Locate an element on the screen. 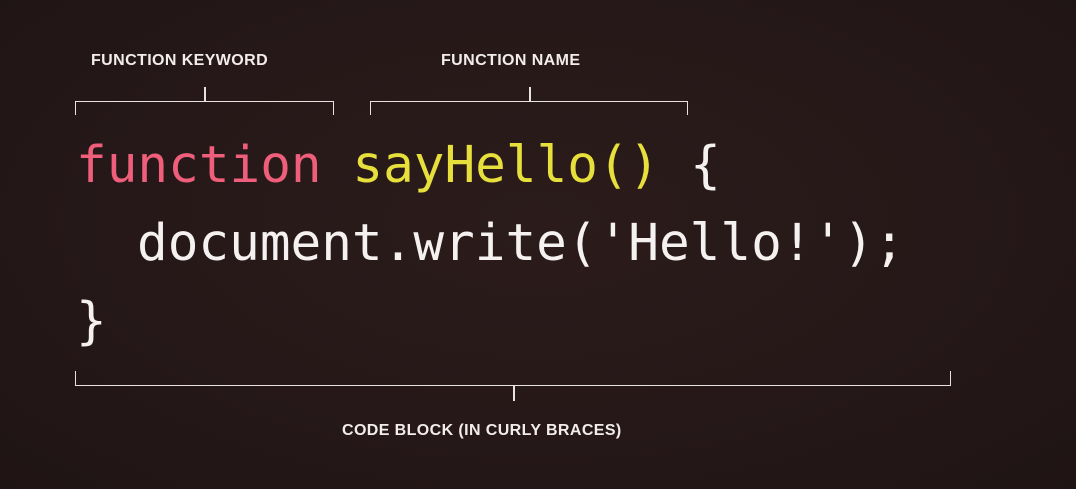 The image size is (1076, 489). function-body-statement: document.write('Hello!'); is located at coordinates (521, 243).